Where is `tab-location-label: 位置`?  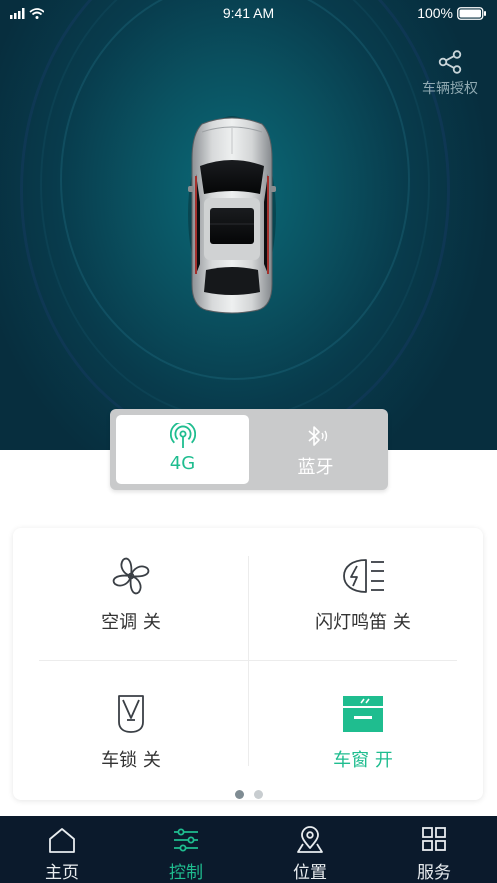 tab-location-label: 位置 is located at coordinates (310, 873).